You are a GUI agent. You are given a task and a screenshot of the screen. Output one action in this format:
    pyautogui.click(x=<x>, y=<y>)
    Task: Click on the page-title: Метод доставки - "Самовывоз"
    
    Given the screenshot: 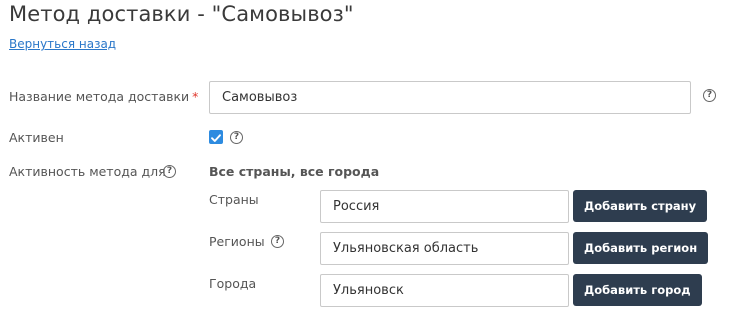 What is the action you would take?
    pyautogui.click(x=181, y=14)
    